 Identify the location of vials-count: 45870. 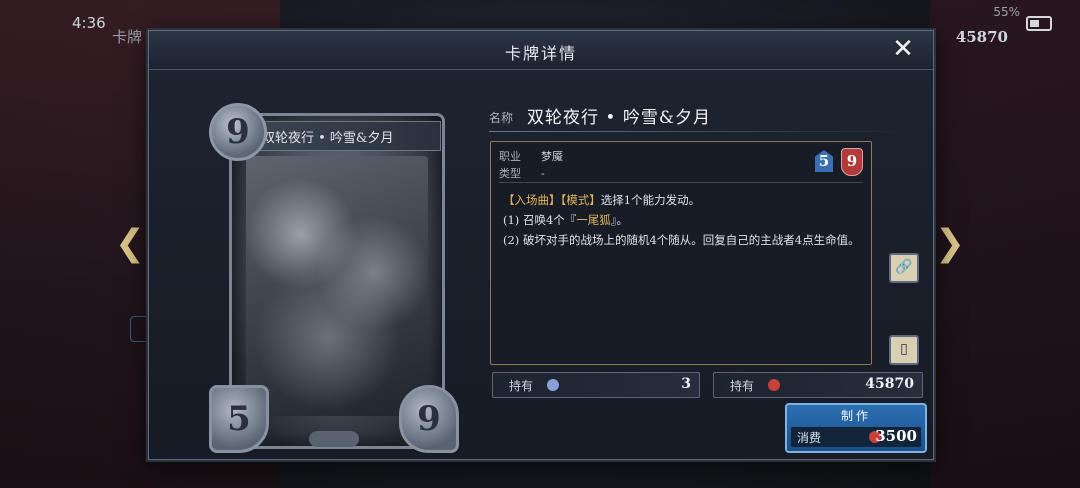
(889, 384).